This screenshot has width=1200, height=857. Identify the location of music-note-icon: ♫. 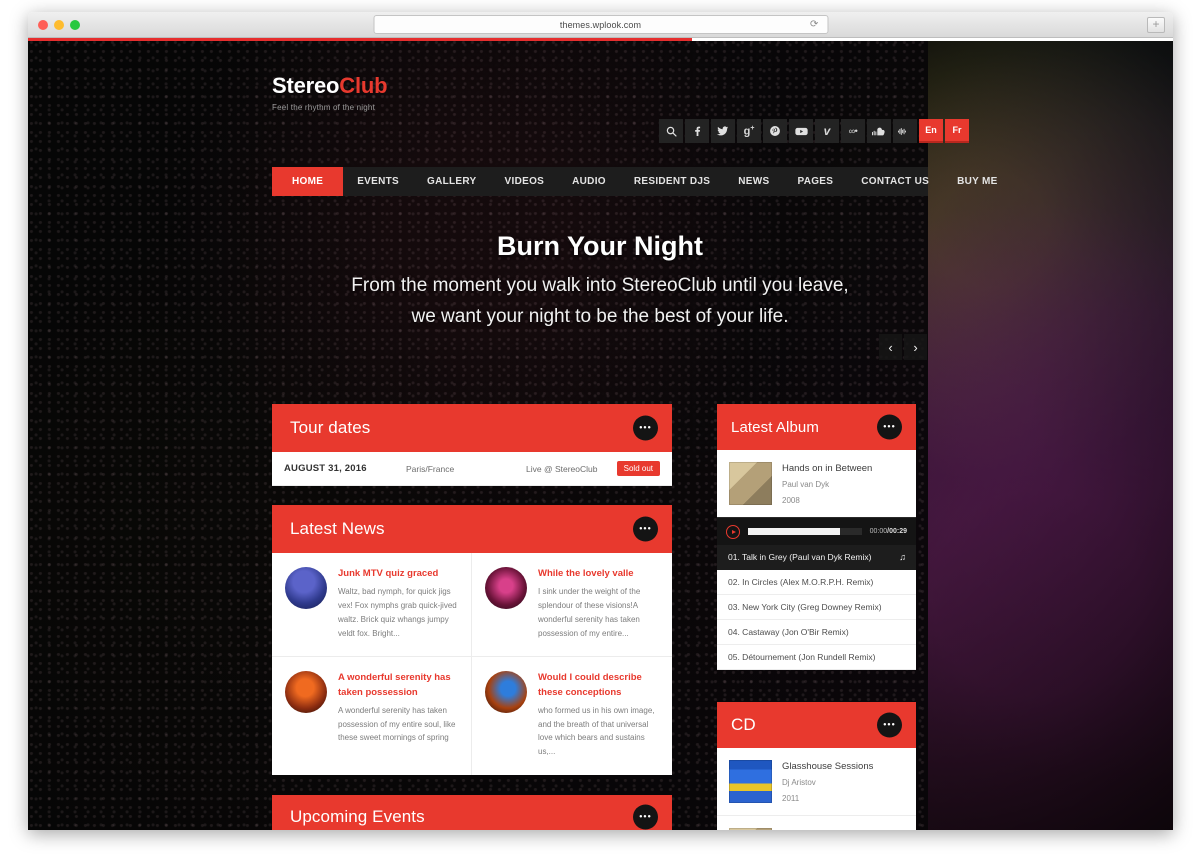
(902, 557).